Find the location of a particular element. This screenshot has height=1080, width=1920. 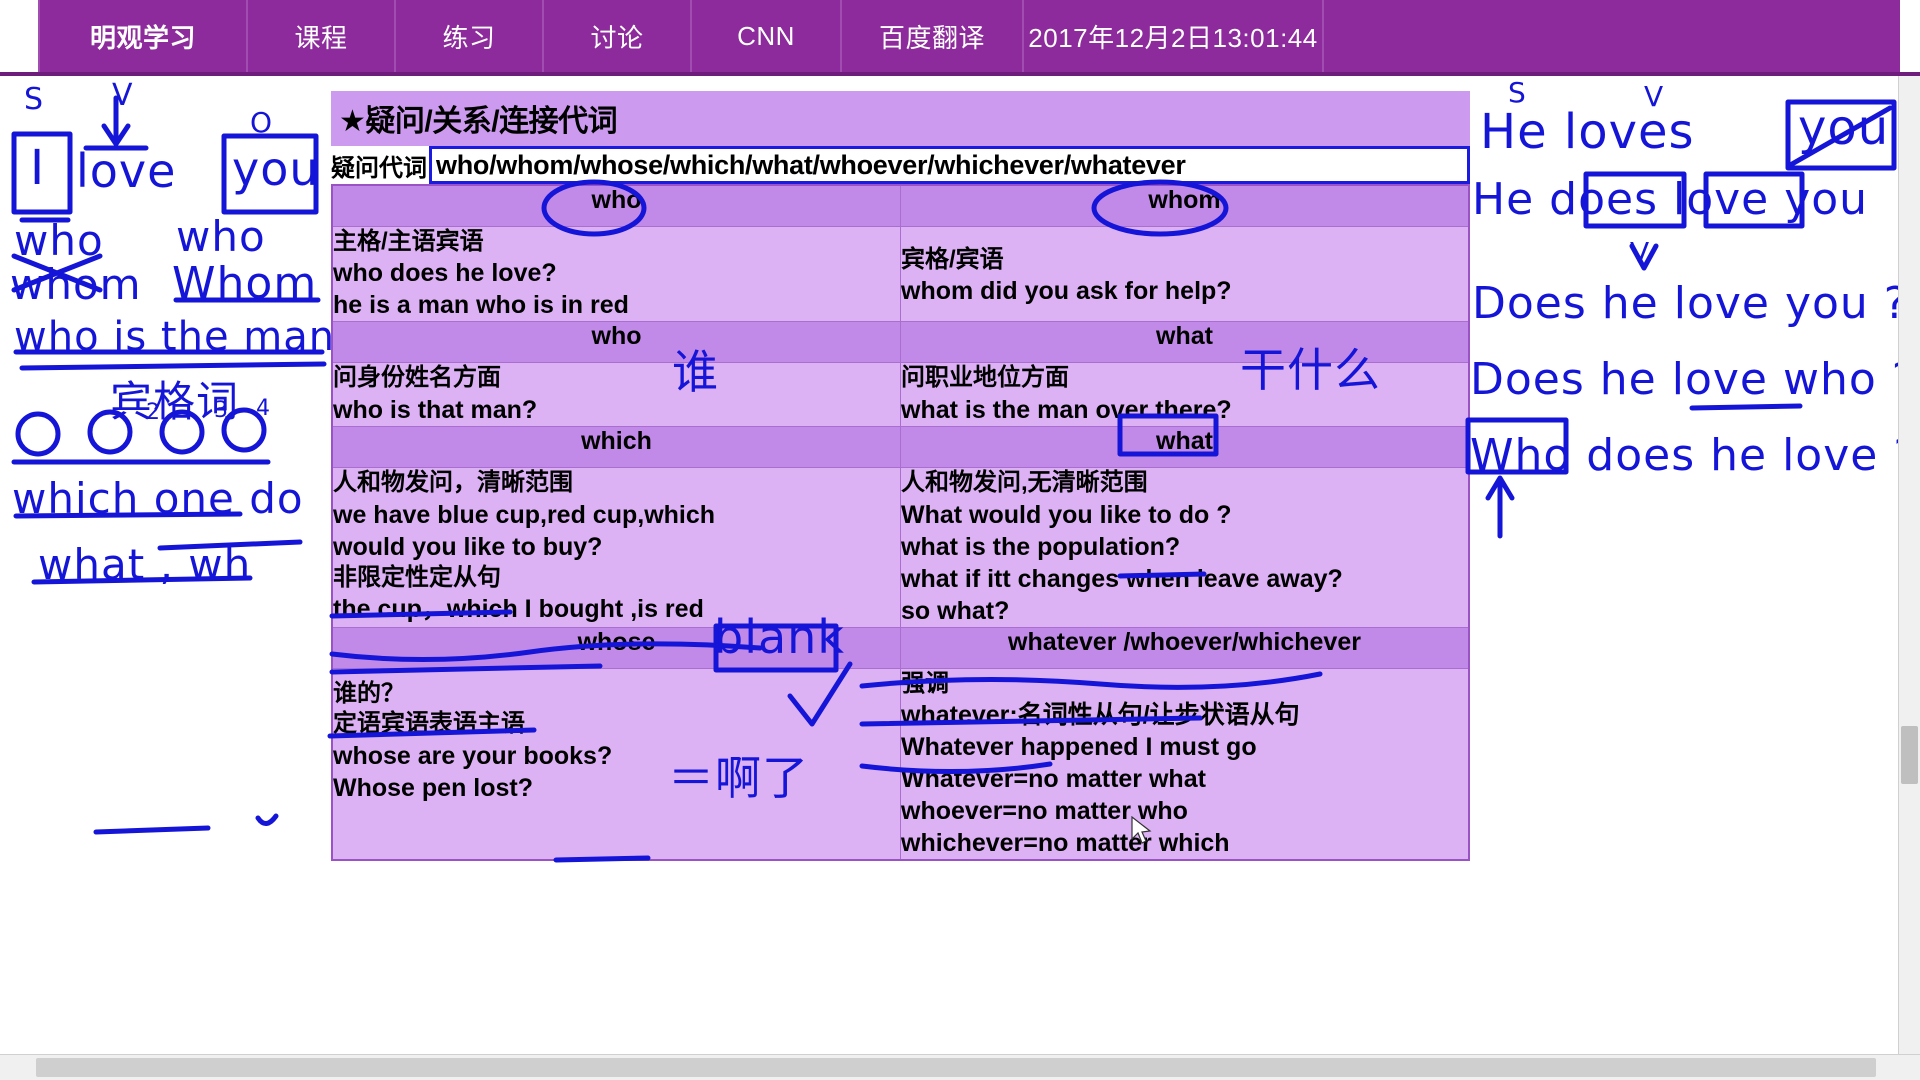

ink-right-3: you is located at coordinates (1844, 128).